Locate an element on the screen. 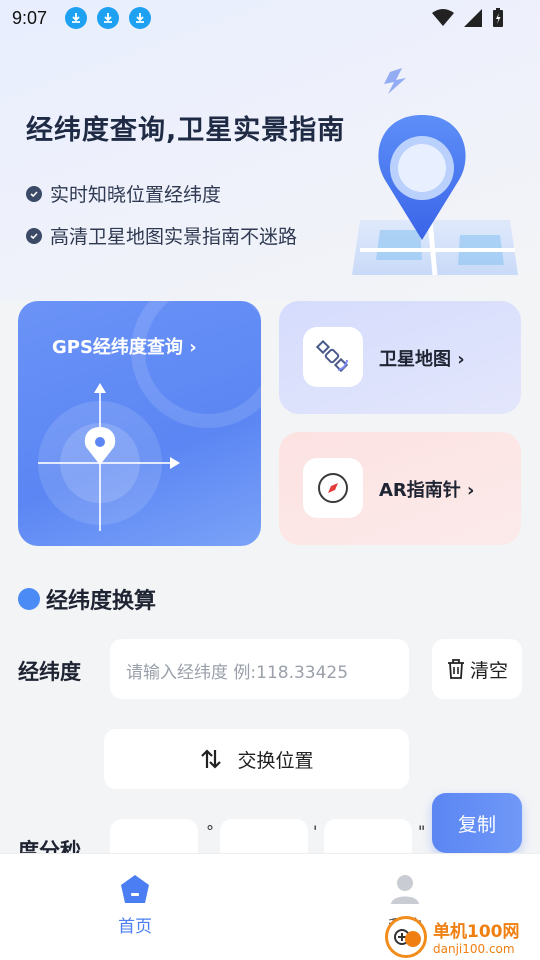 The image size is (540, 960). compass-icon is located at coordinates (333, 488).